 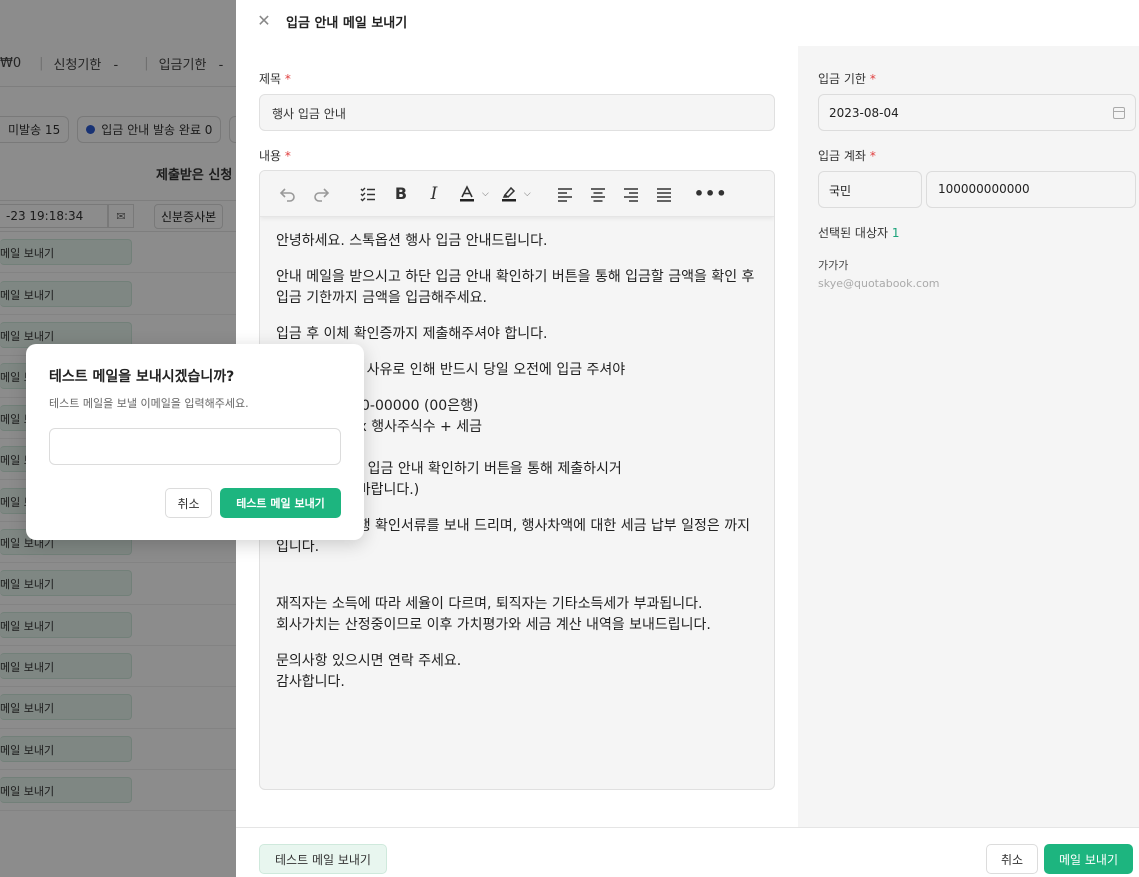 I want to click on redo-icon, so click(x=321, y=194).